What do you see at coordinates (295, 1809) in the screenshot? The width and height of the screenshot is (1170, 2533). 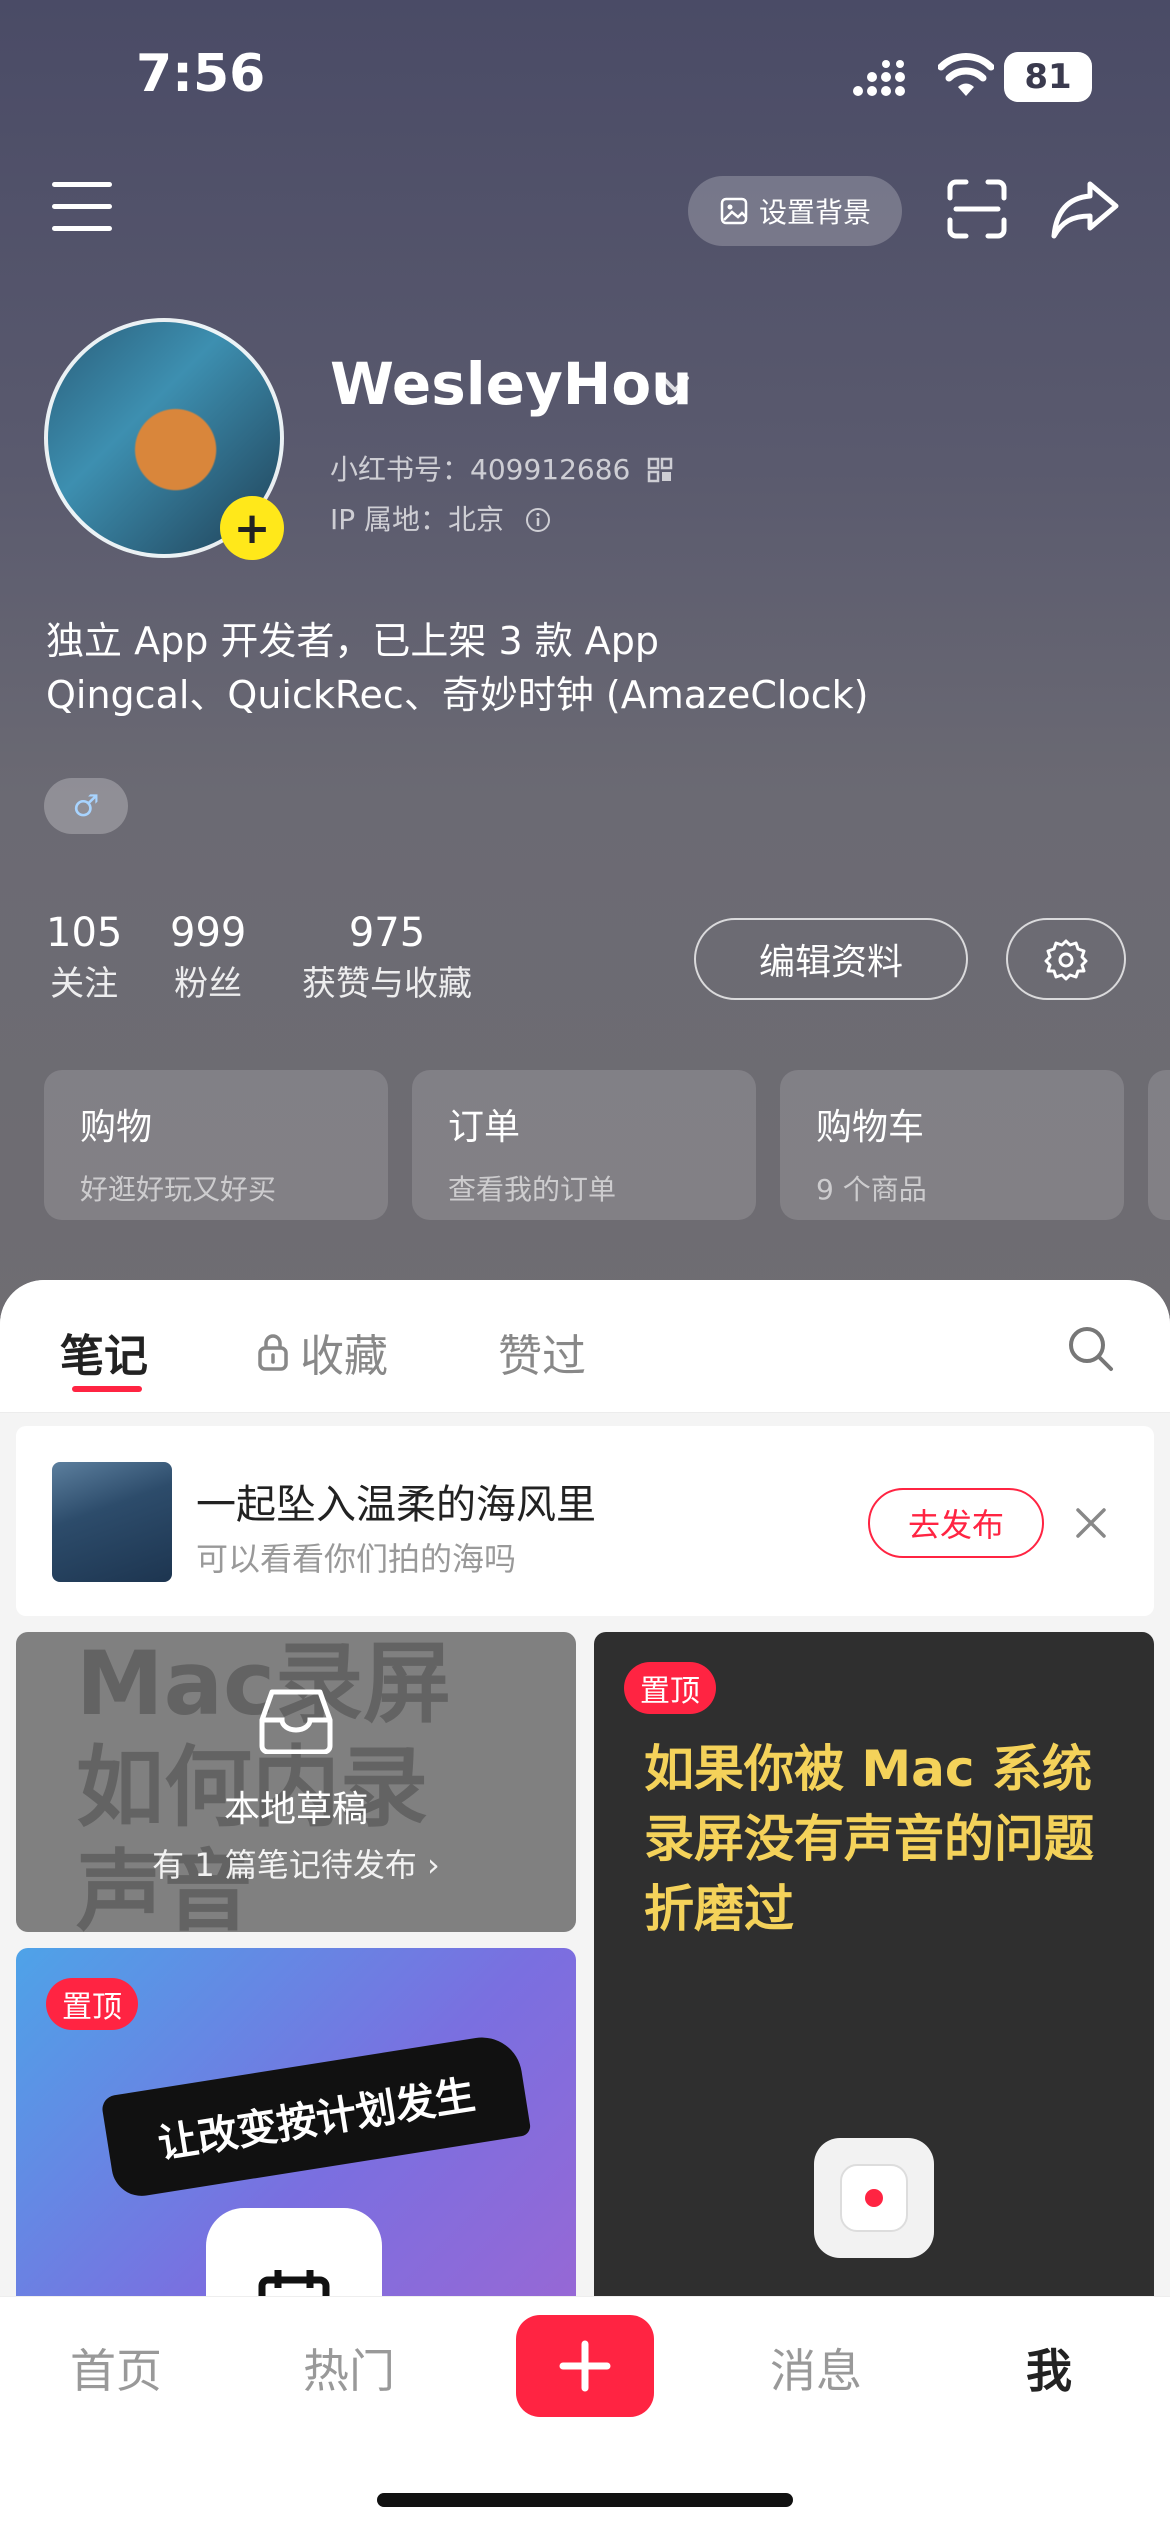 I see `drafts-title: 本地草稿` at bounding box center [295, 1809].